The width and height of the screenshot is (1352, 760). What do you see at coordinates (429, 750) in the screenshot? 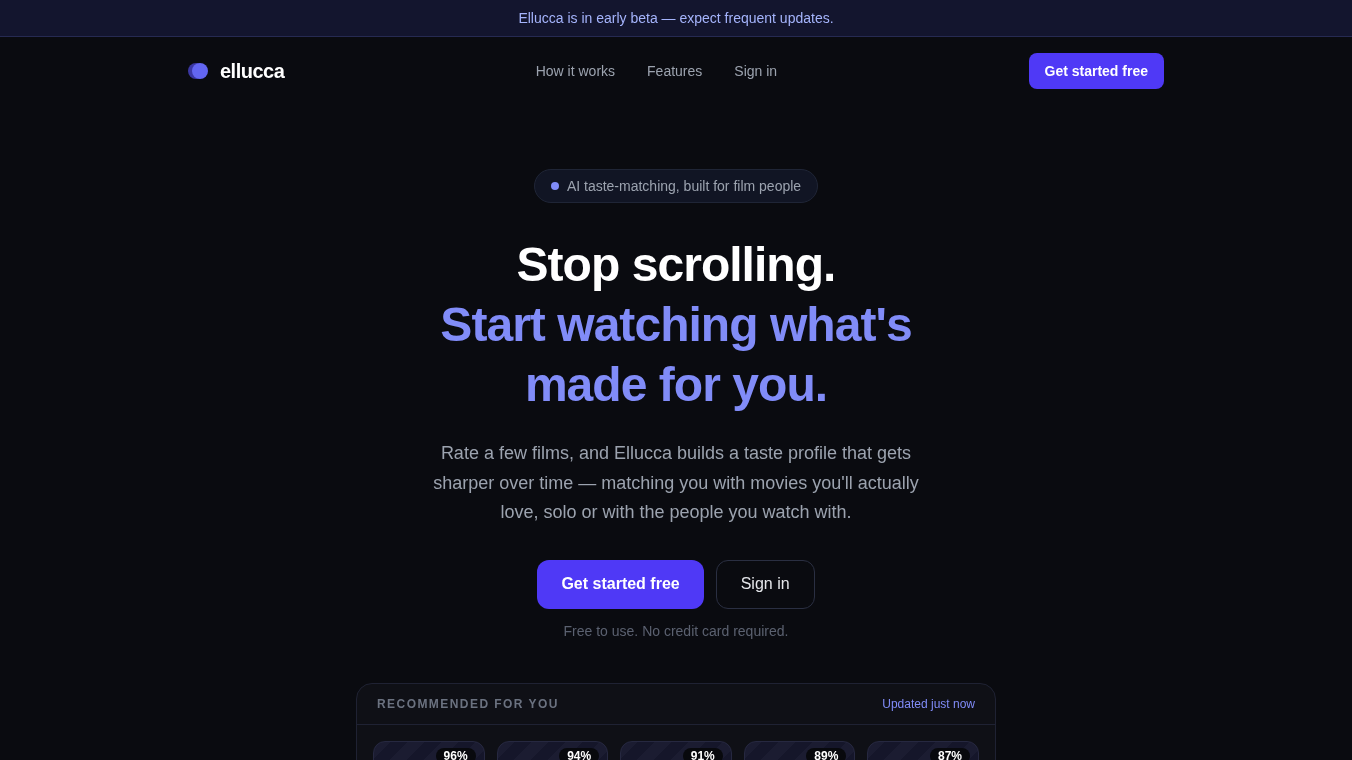
I see `movie-poster-placeholder: 96%` at bounding box center [429, 750].